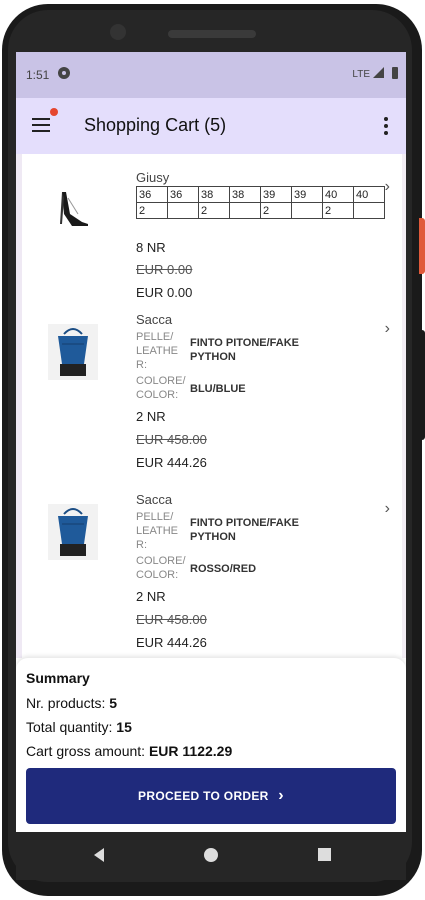 The image size is (425, 900). Describe the element at coordinates (38, 75) in the screenshot. I see `status-time: 1:51` at that location.